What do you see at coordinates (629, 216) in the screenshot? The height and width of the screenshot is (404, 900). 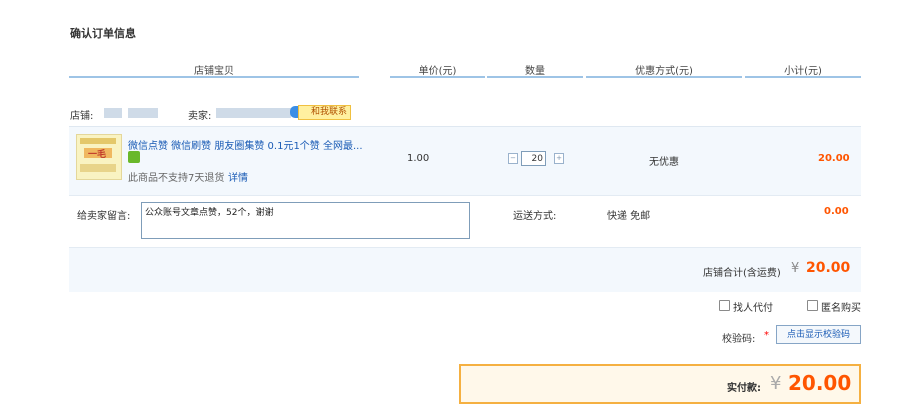 I see `shipping-method: 快递 免邮` at bounding box center [629, 216].